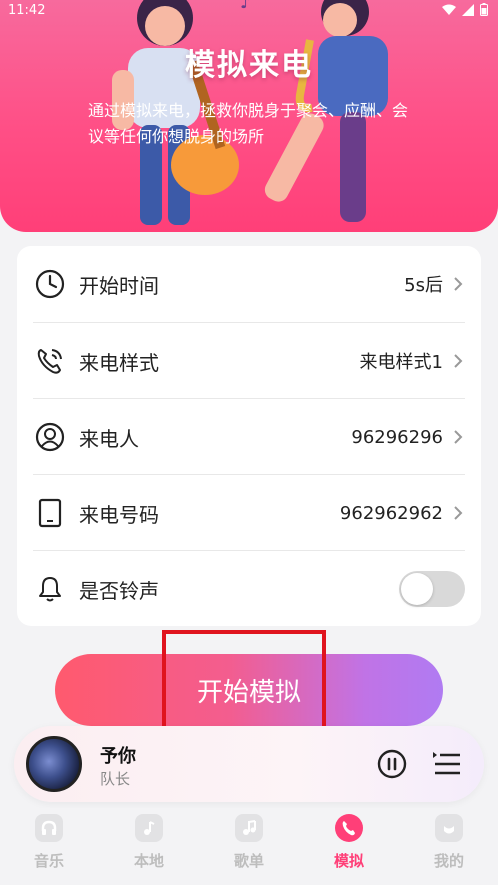 The width and height of the screenshot is (498, 885). I want to click on song-title: 予你, so click(118, 756).